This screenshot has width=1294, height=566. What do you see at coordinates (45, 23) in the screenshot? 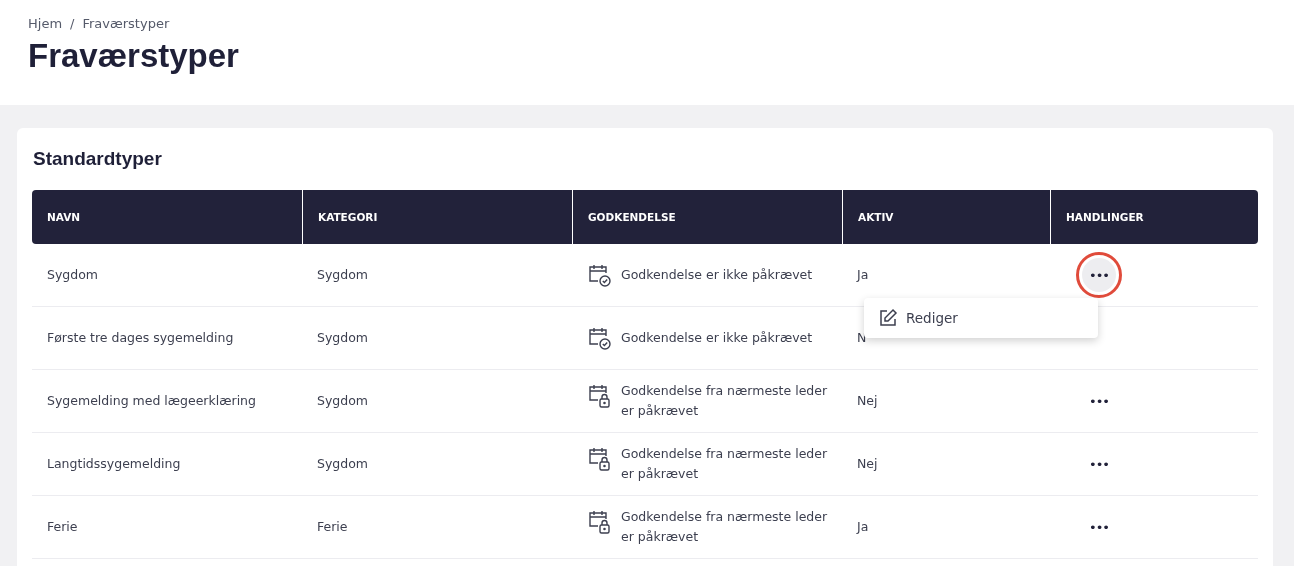
I see `breadcrumb-link: Hjem` at bounding box center [45, 23].